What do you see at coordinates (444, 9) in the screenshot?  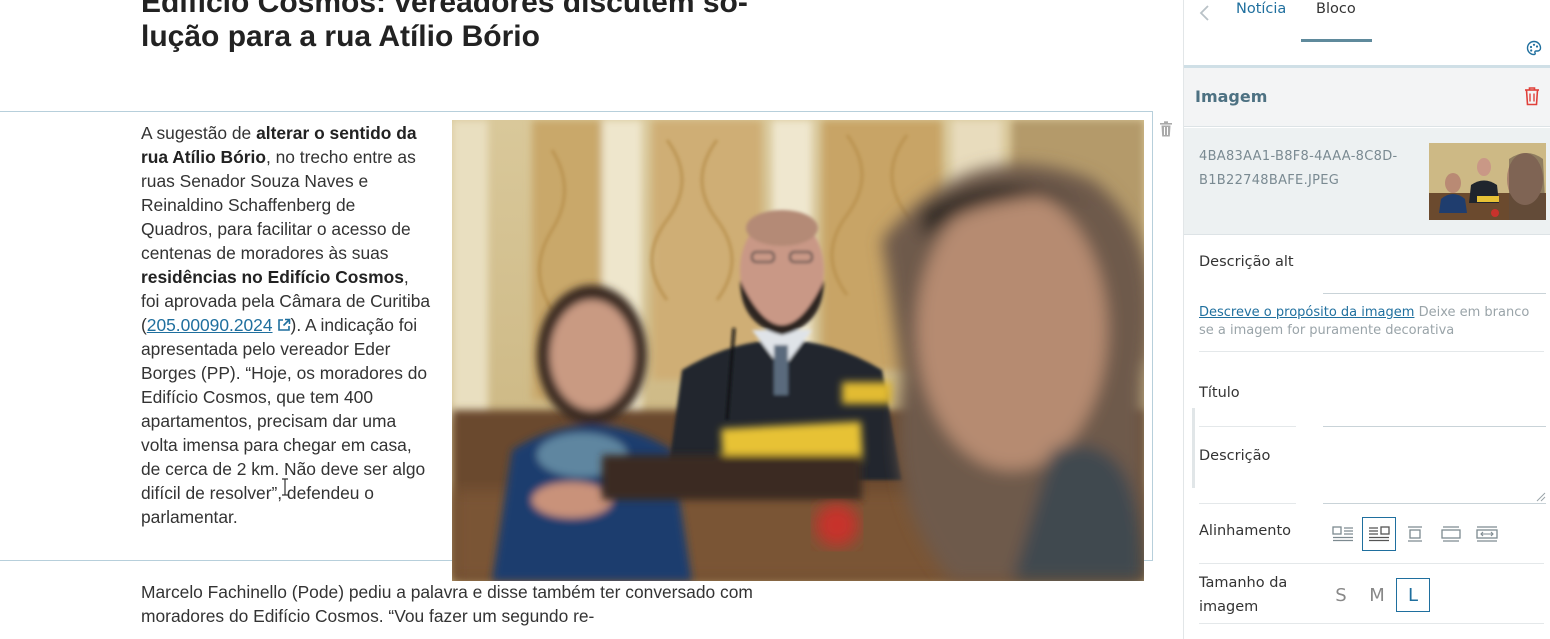 I see `headline-line-1: Edifício Cosmos: vereadores discutem so-` at bounding box center [444, 9].